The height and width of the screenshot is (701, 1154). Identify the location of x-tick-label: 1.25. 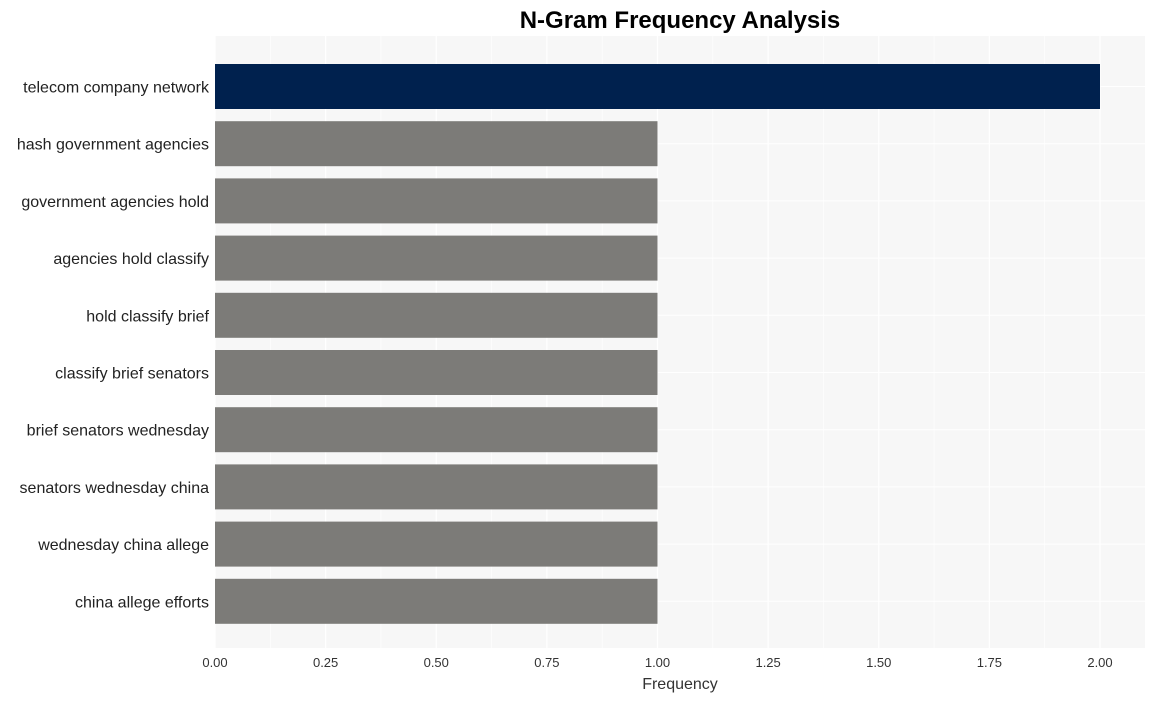
(767, 662).